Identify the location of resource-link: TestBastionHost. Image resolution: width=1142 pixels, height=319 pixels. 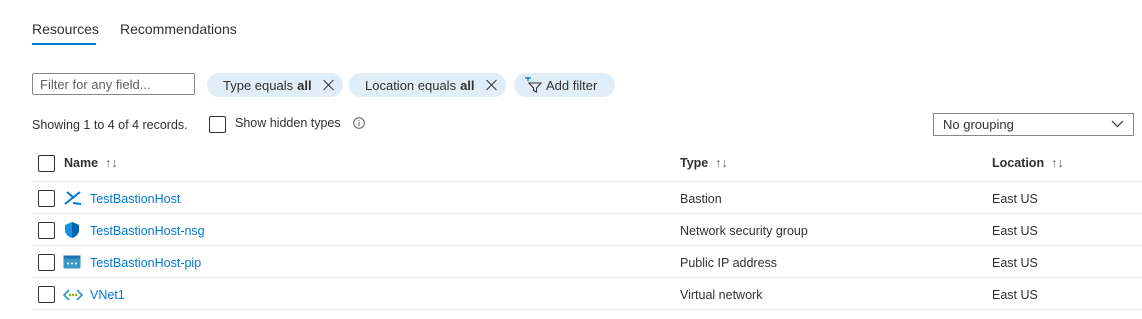
(135, 199).